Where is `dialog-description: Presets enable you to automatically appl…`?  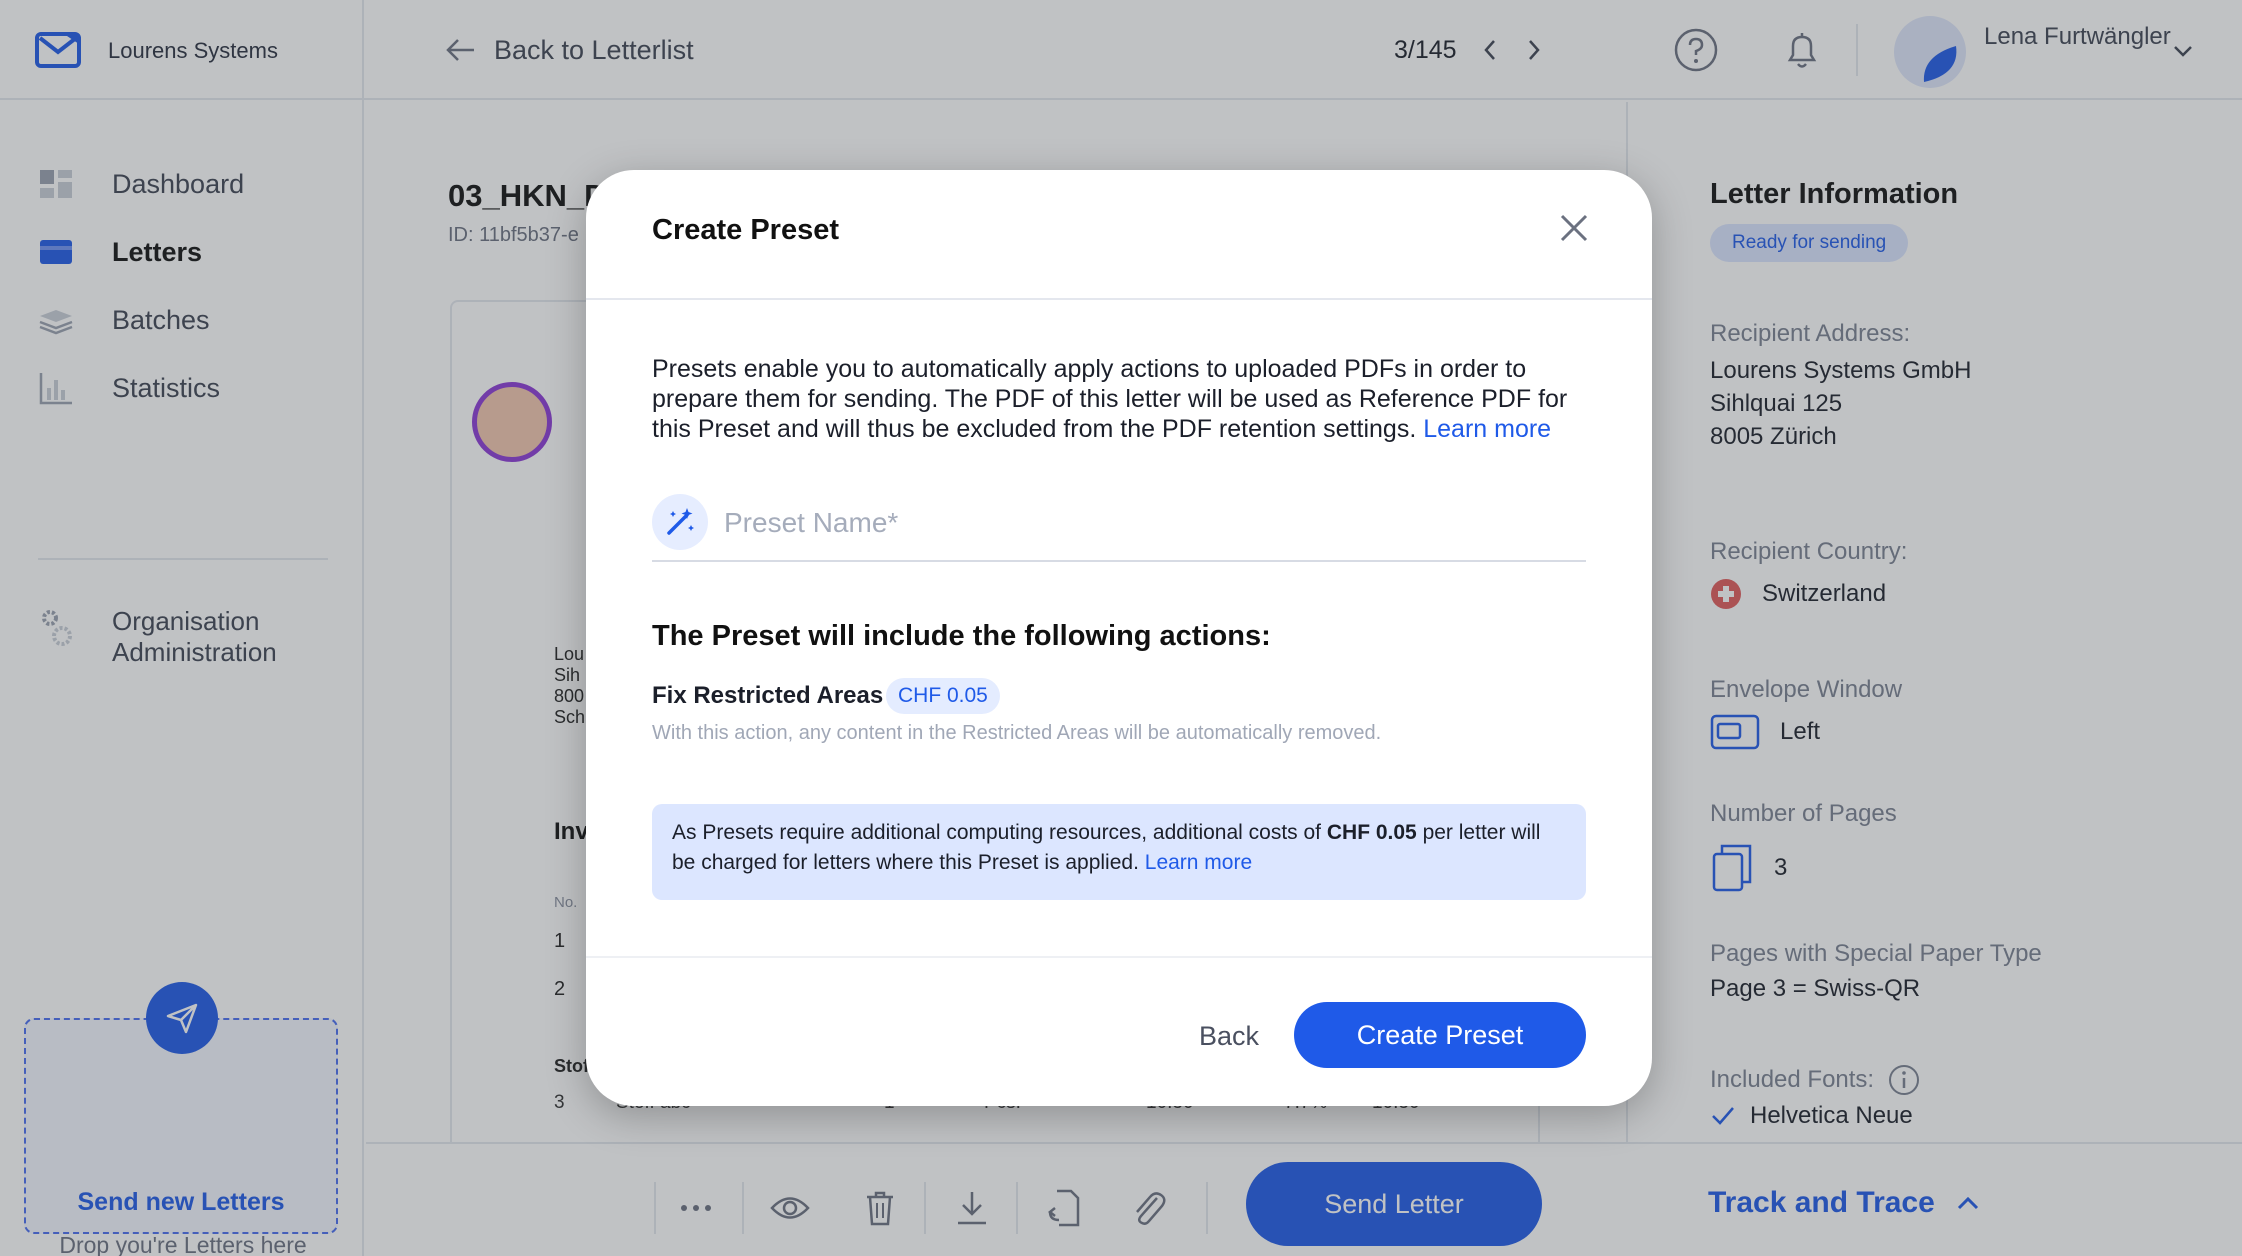 dialog-description: Presets enable you to automatically appl… is located at coordinates (1122, 399).